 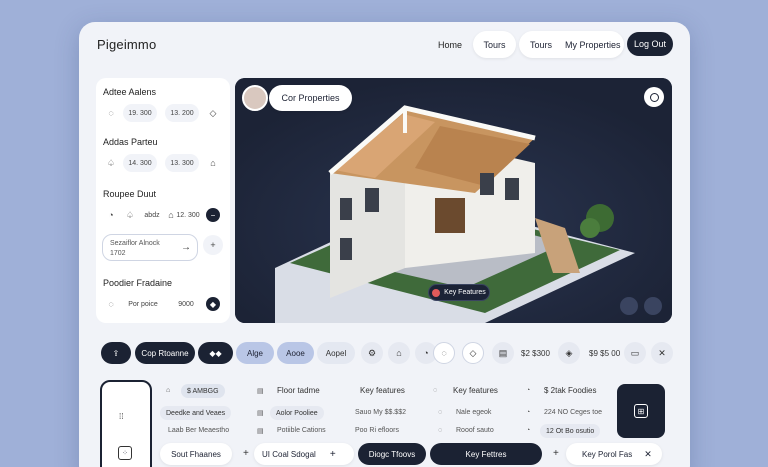 What do you see at coordinates (372, 353) in the screenshot?
I see `settings-icon: ⚙` at bounding box center [372, 353].